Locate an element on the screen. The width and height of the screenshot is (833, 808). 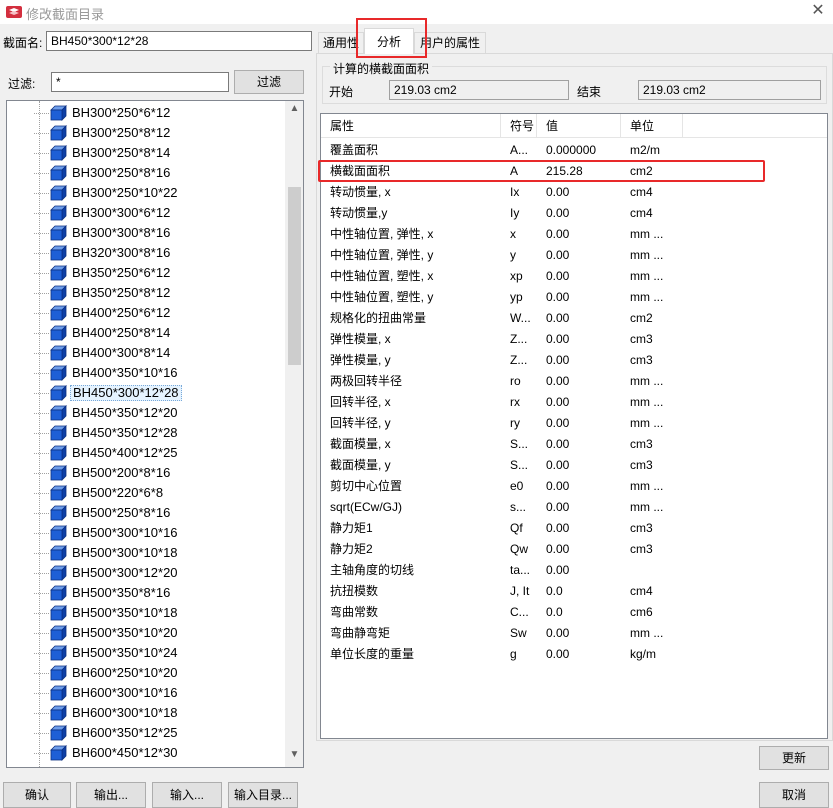
table-row: 静力矩2 Qw 0.00 cm3 is located at coordinates (574, 549).